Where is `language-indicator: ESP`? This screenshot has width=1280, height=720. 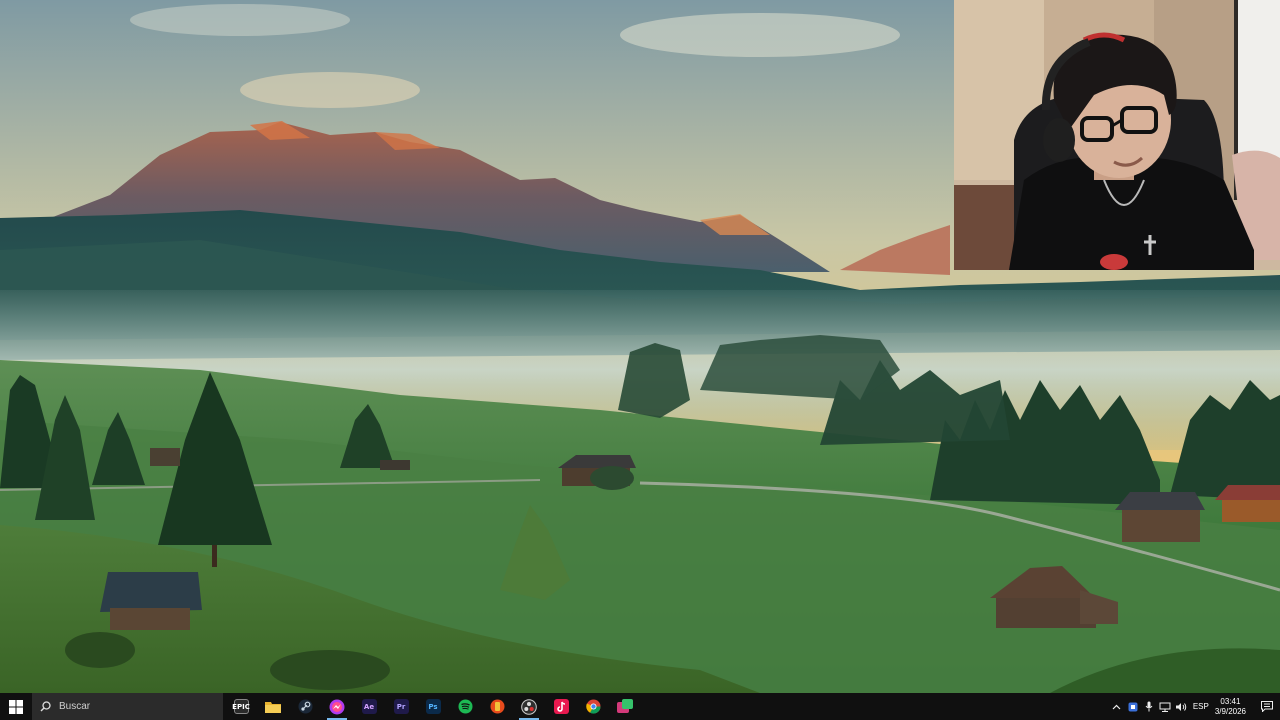
language-indicator: ESP is located at coordinates (1201, 706).